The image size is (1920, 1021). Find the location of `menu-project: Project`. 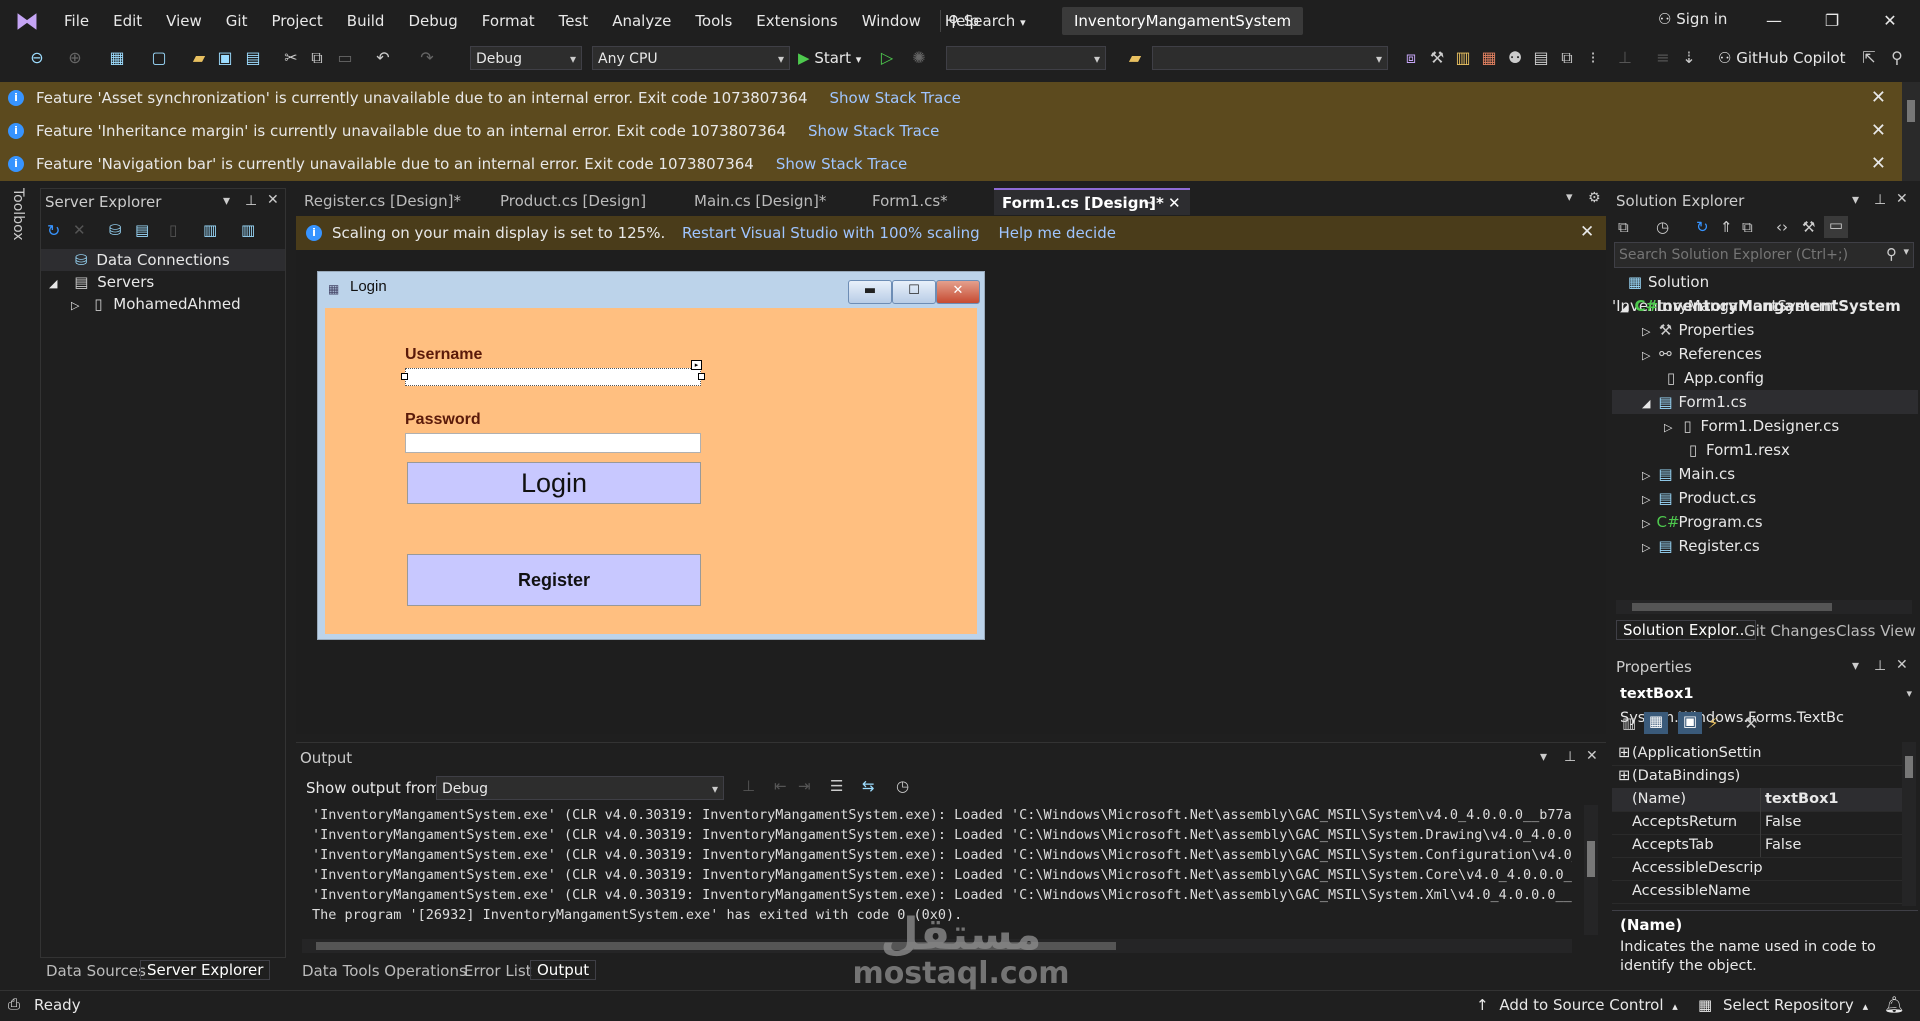

menu-project: Project is located at coordinates (296, 21).